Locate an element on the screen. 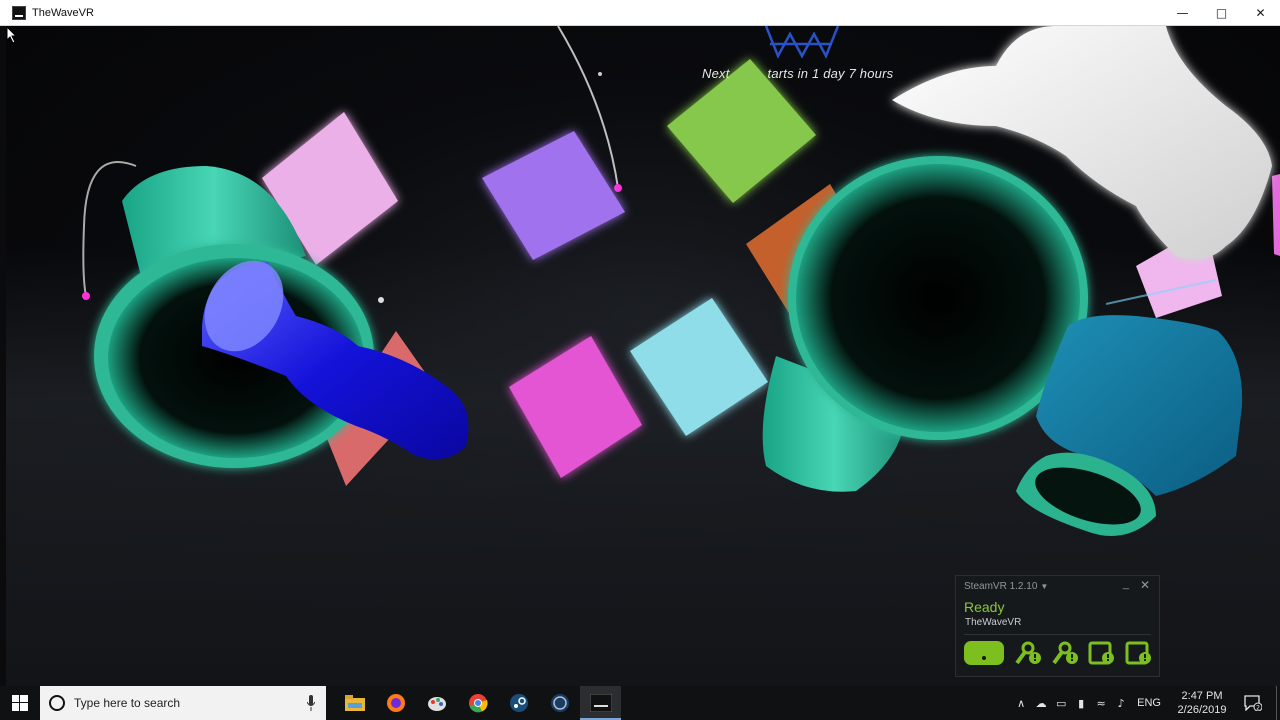 This screenshot has height=720, width=1280. chevron-up-icon: ∧ is located at coordinates (1021, 703).